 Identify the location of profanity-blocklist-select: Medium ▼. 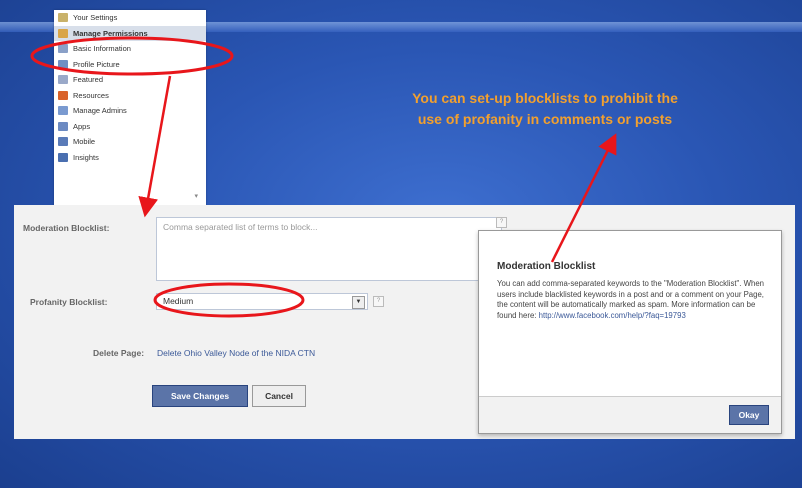
(262, 301).